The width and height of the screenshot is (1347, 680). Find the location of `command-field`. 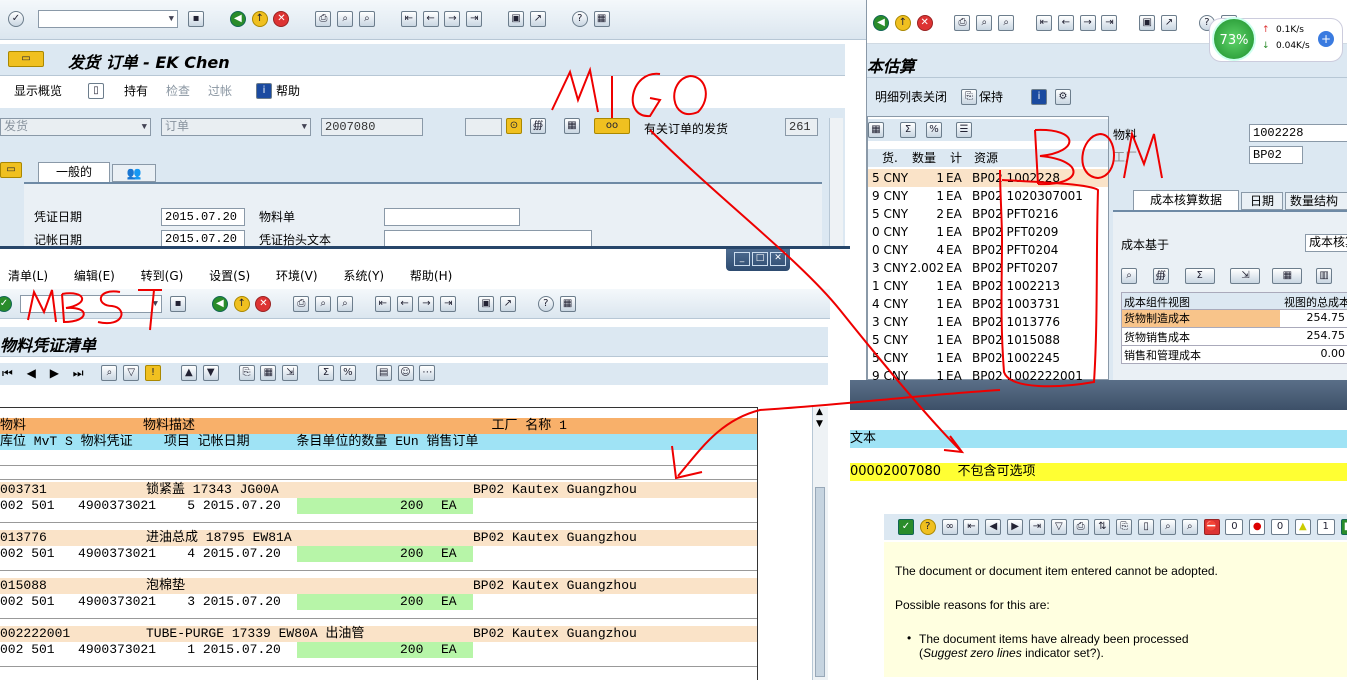

command-field is located at coordinates (108, 19).